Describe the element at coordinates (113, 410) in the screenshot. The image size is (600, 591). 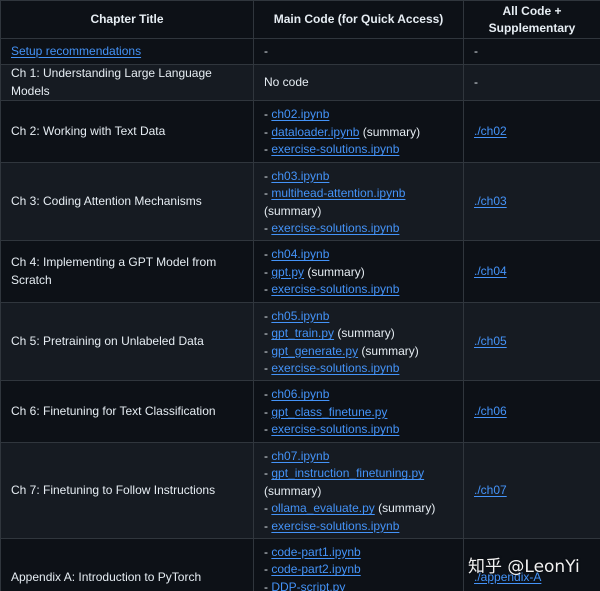
I see `chapter-title: Ch 6: Finetuning for Text Classification` at that location.